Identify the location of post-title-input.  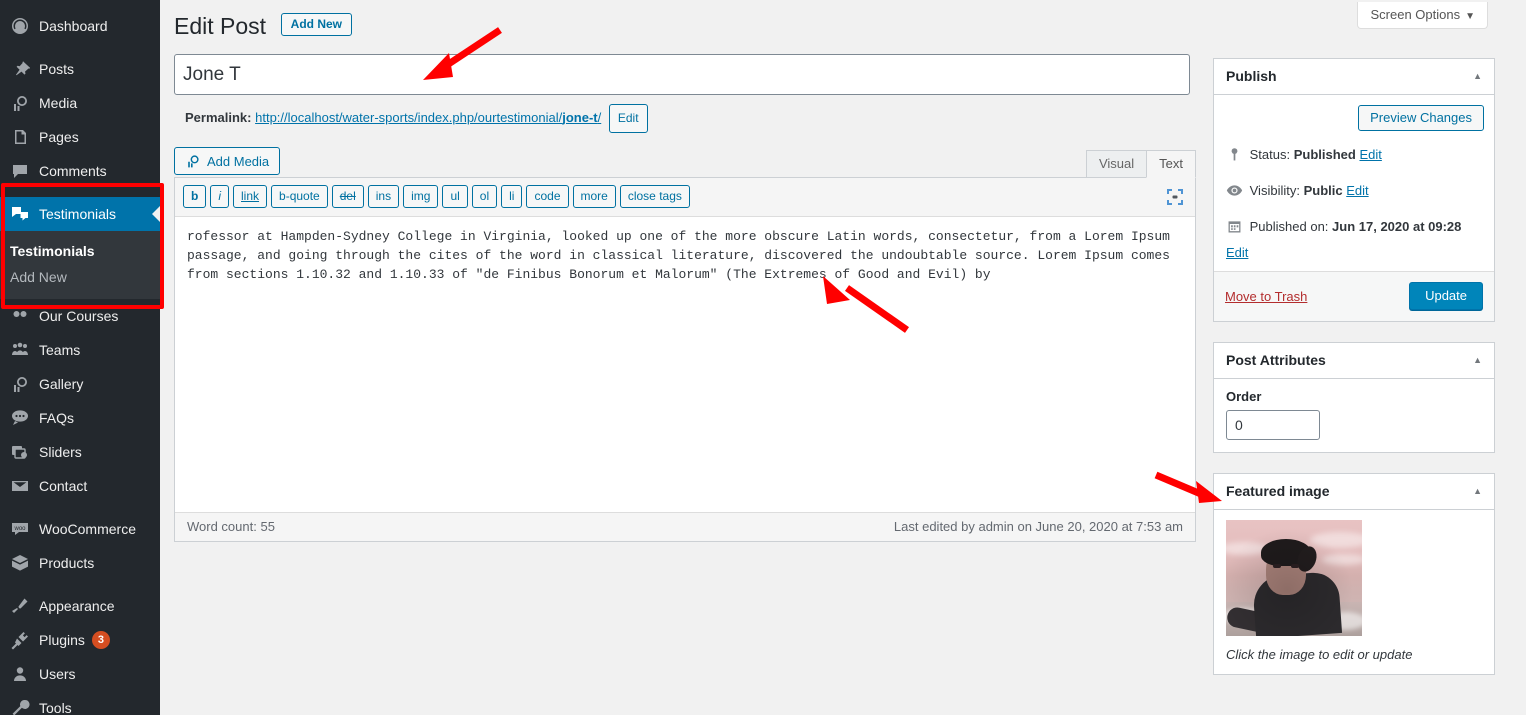
(682, 74).